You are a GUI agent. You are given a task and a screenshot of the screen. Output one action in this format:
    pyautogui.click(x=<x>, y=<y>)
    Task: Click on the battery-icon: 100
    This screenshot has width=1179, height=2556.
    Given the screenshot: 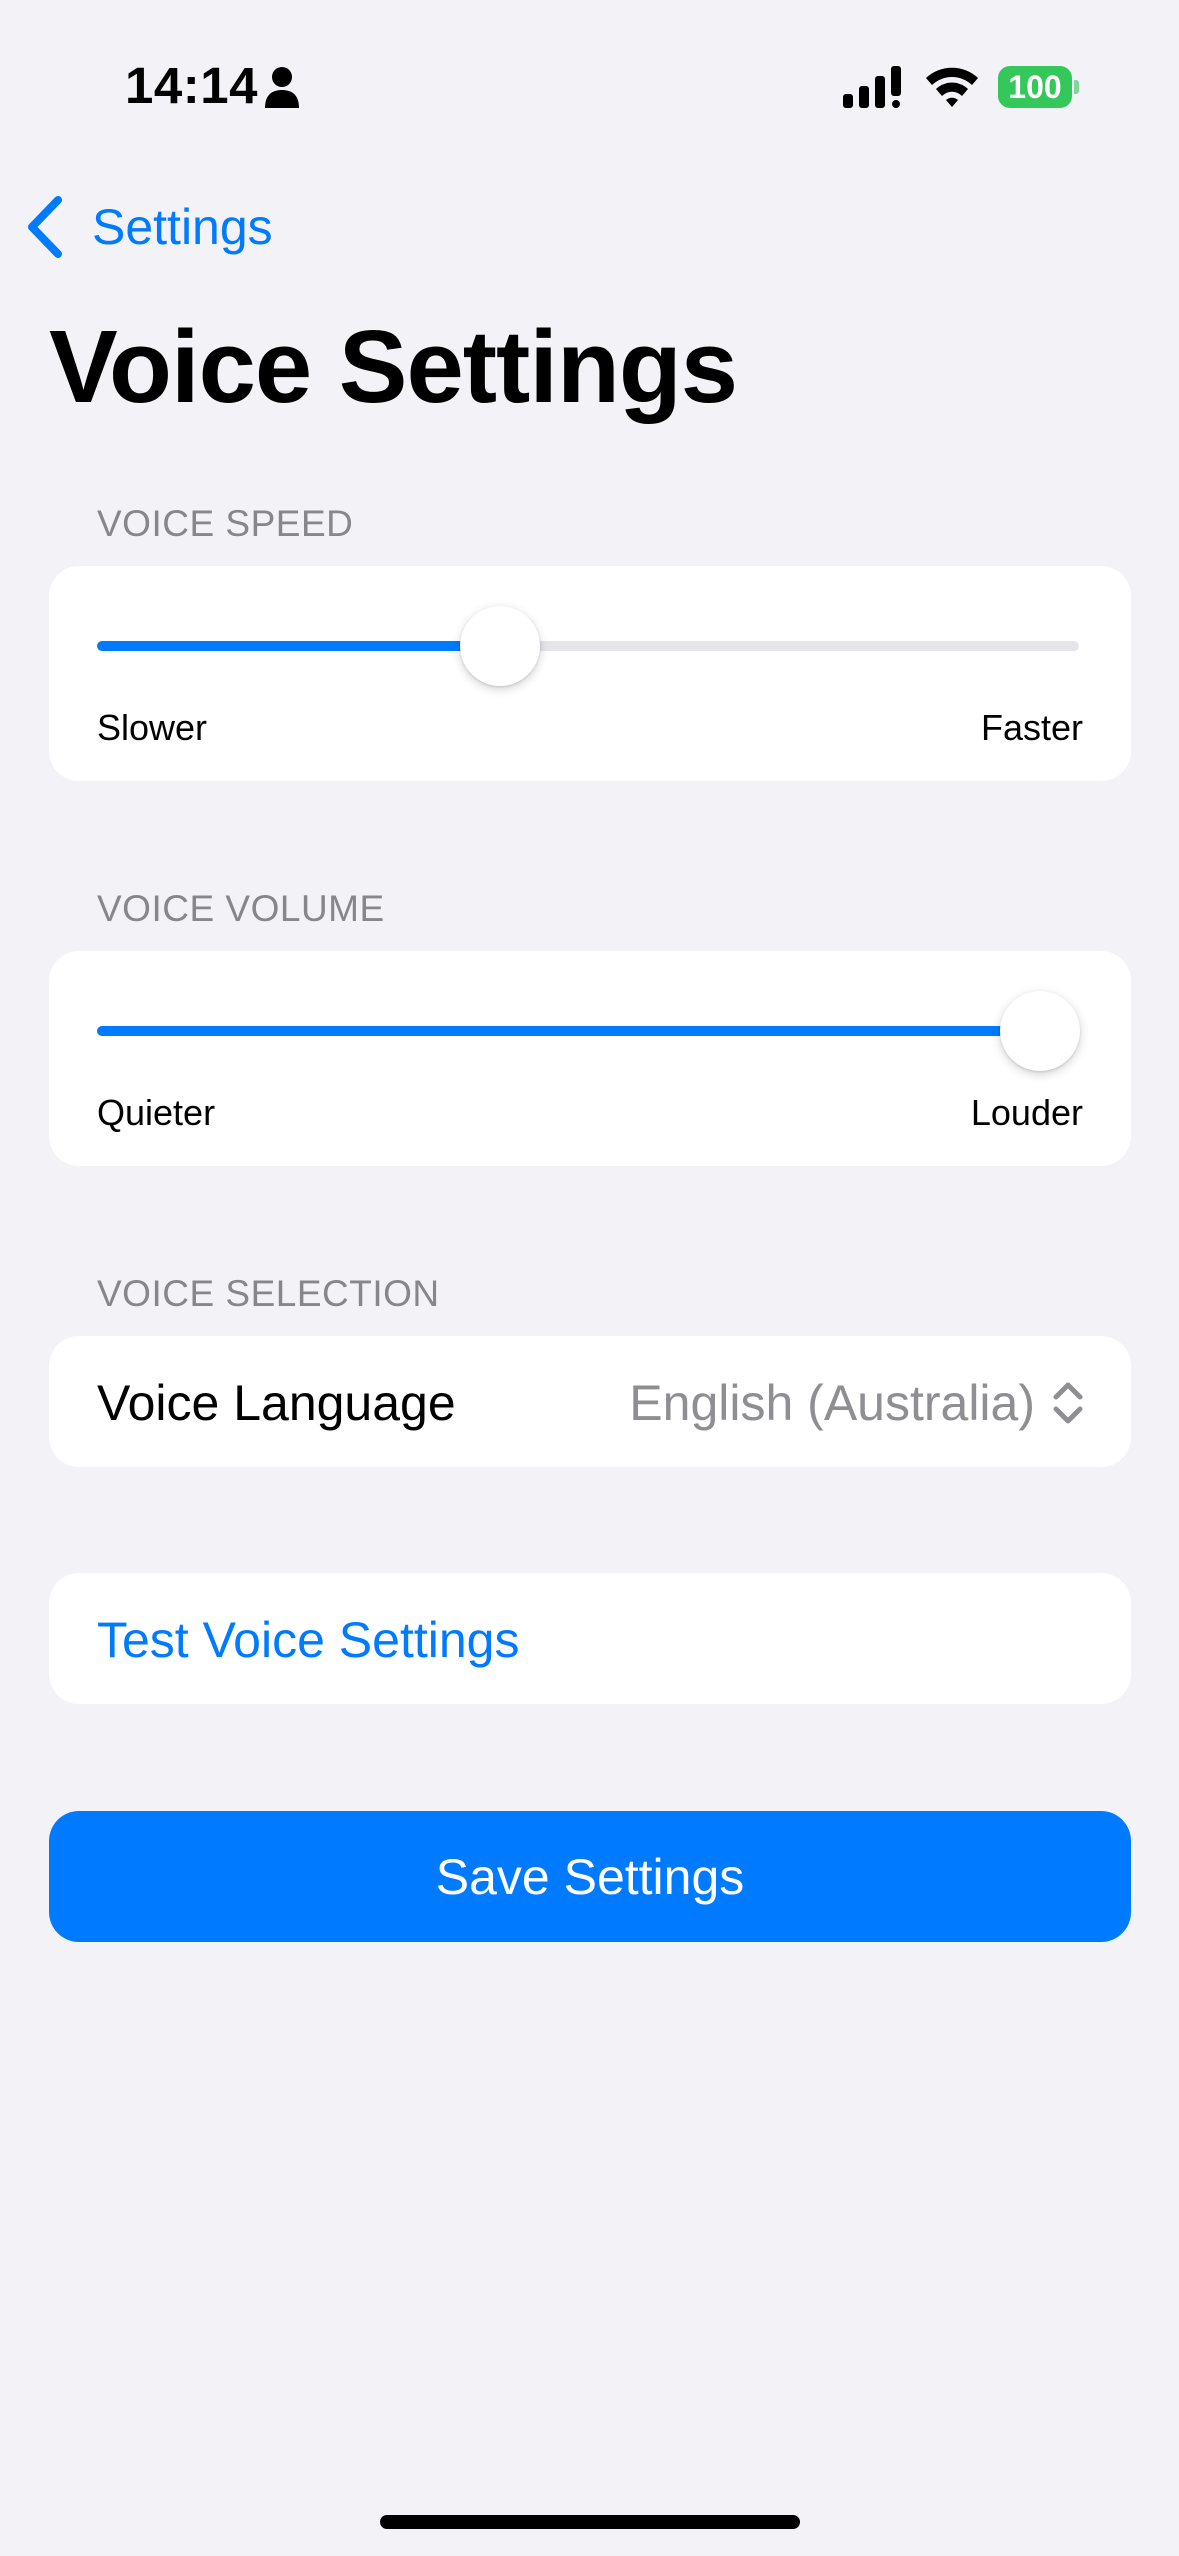 What is the action you would take?
    pyautogui.click(x=1038, y=87)
    